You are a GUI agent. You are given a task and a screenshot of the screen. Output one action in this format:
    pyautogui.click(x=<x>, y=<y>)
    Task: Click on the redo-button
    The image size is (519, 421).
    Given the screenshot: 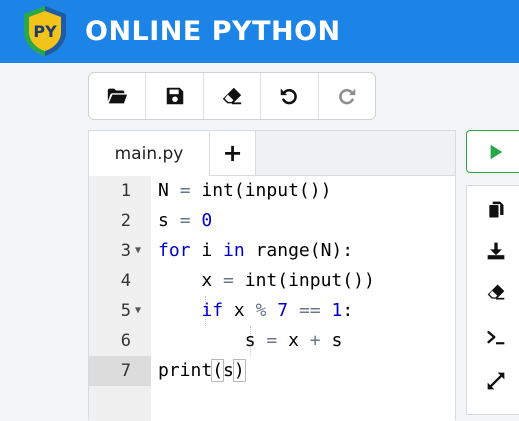 What is the action you would take?
    pyautogui.click(x=347, y=96)
    